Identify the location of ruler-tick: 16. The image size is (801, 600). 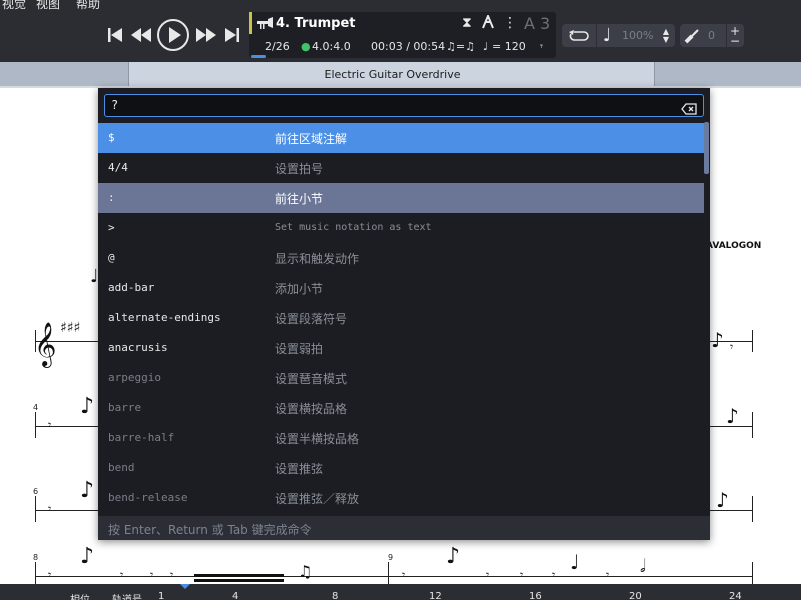
(535, 595).